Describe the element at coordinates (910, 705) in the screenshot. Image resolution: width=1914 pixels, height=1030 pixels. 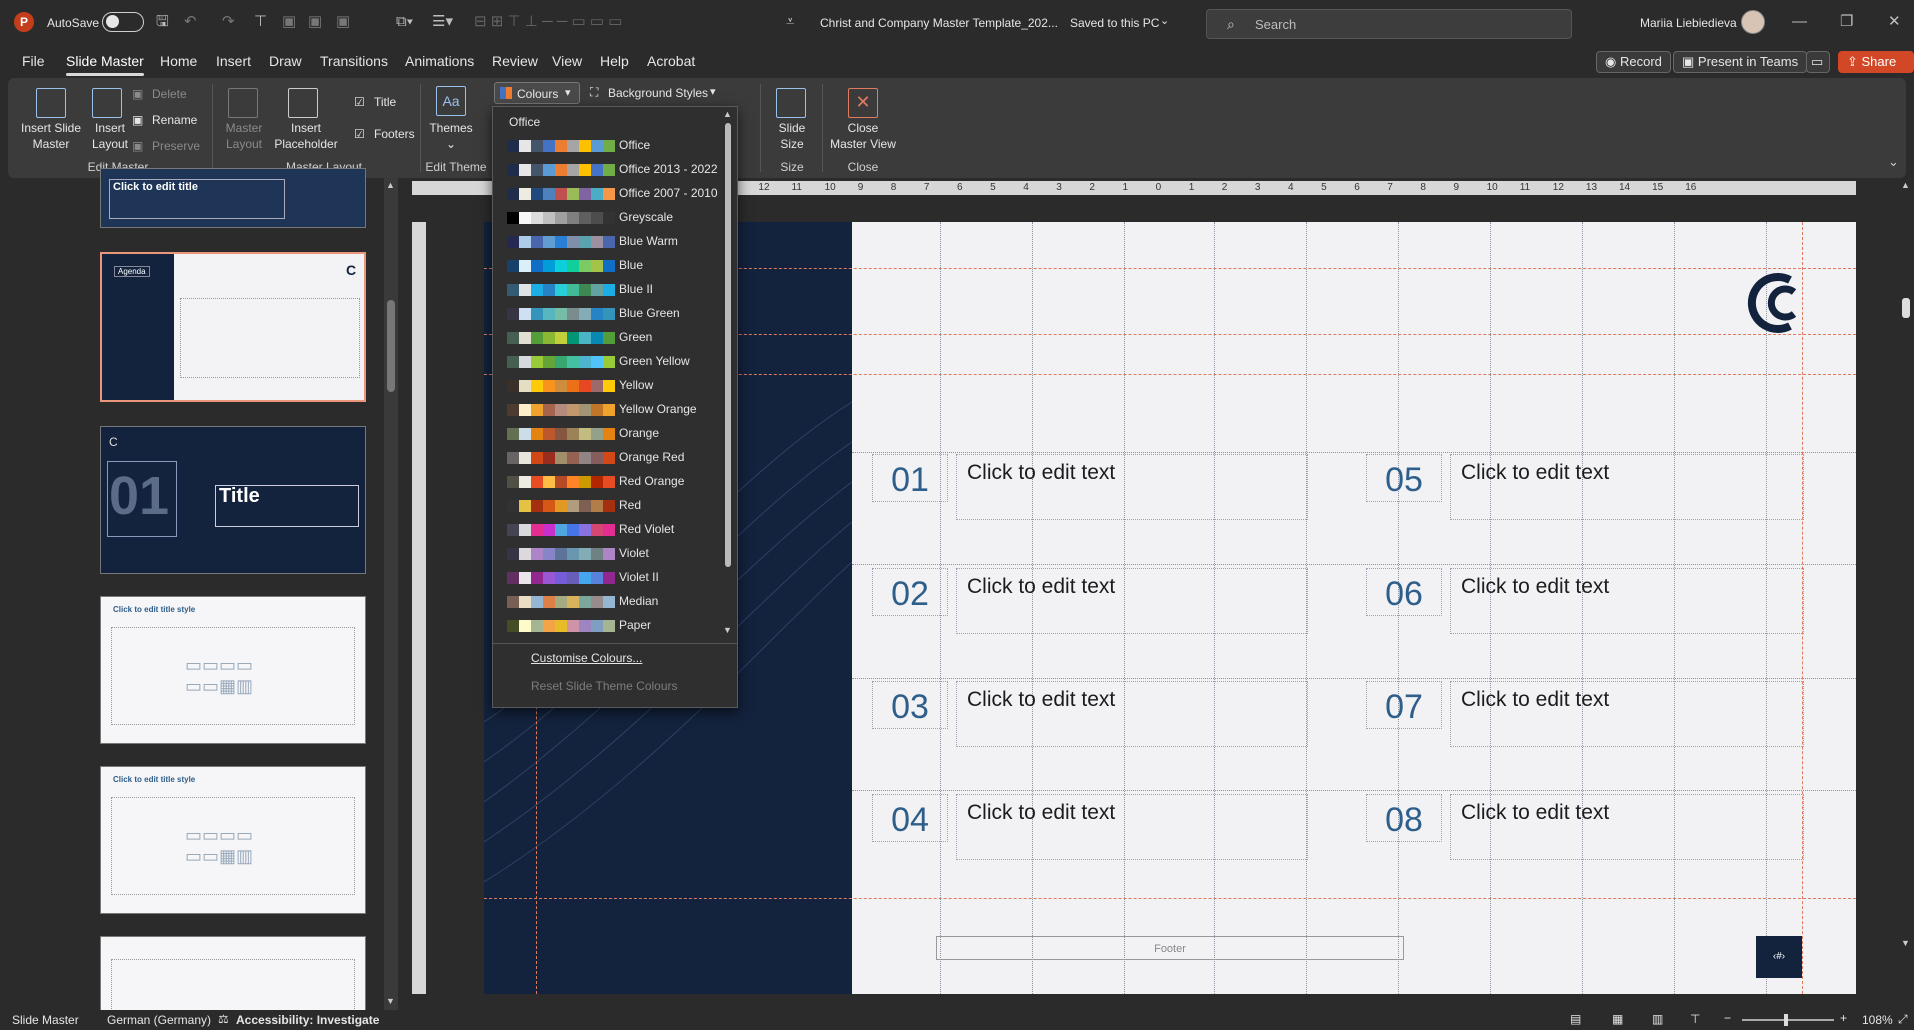
I see `agenda-number-box: 03` at that location.